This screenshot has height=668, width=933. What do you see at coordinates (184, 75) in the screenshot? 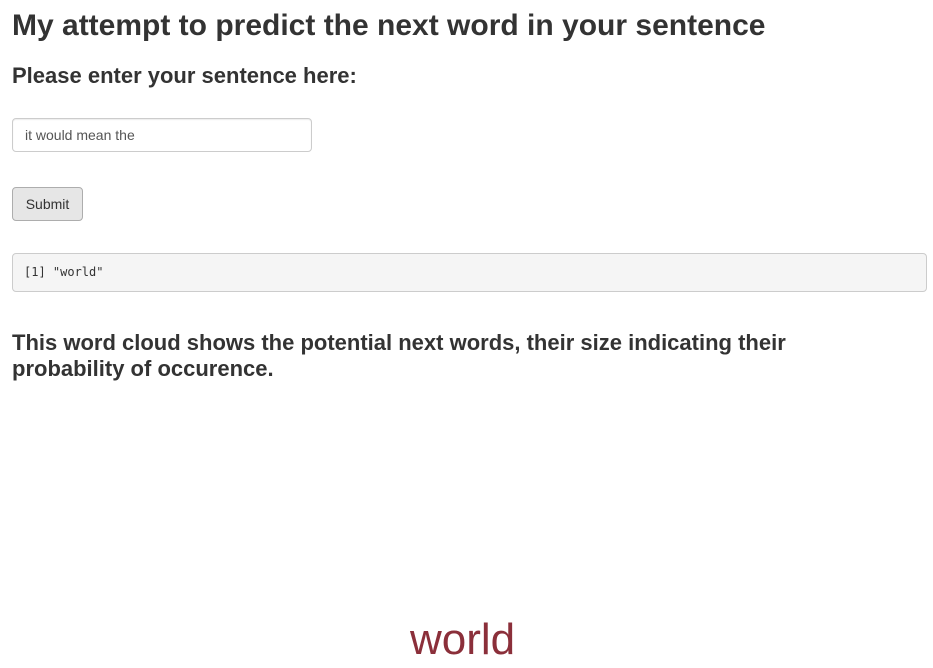
I see `sentence-input-heading: Please enter your sentence here:` at bounding box center [184, 75].